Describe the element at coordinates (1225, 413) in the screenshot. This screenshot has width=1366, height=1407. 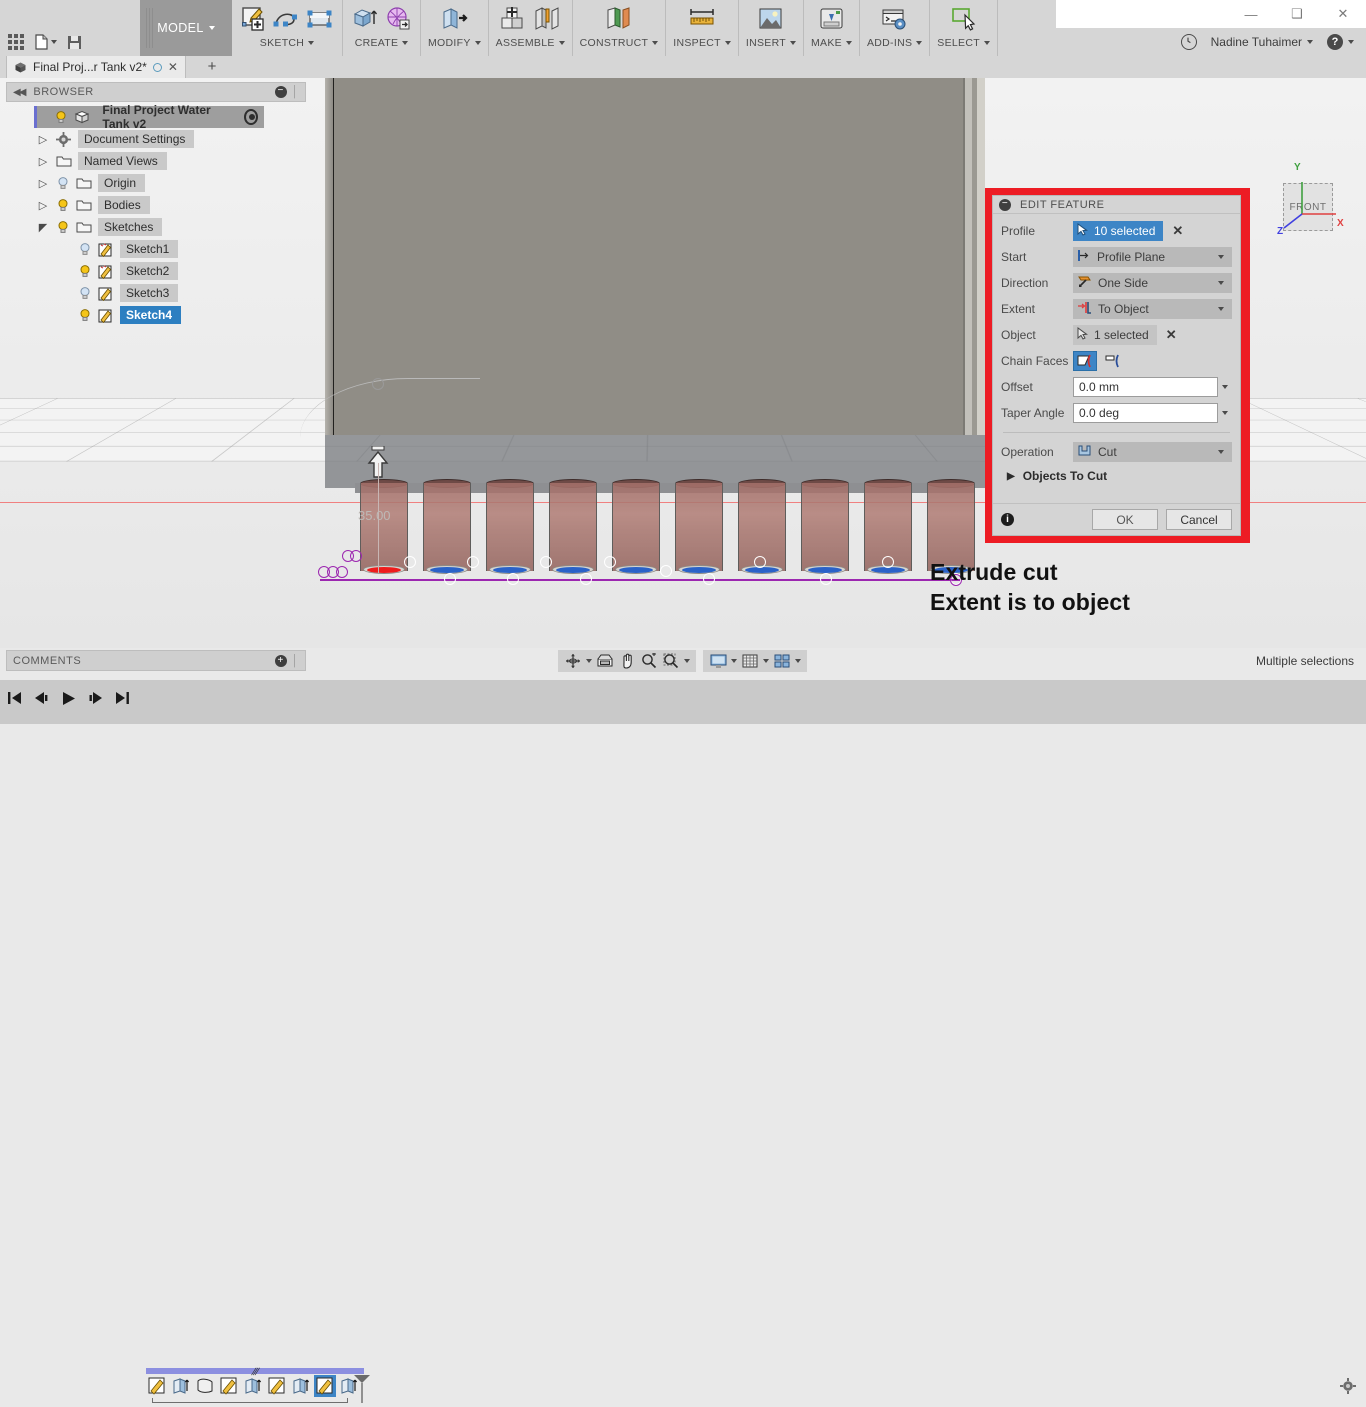
I see `taper-angle-dropdown-icon` at that location.